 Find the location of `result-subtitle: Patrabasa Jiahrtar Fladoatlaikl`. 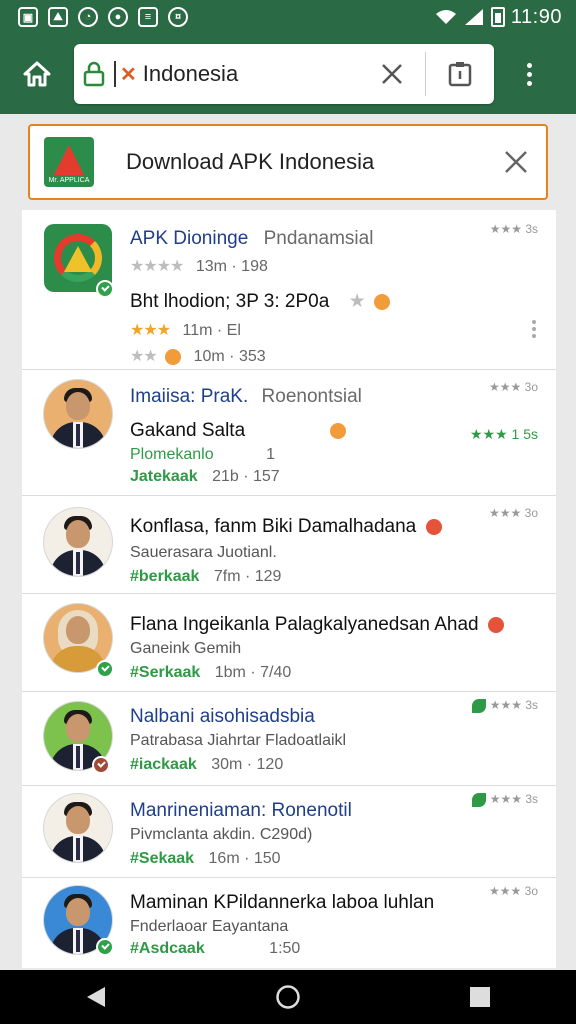

result-subtitle: Patrabasa Jiahrtar Fladoatlaikl is located at coordinates (238, 740).